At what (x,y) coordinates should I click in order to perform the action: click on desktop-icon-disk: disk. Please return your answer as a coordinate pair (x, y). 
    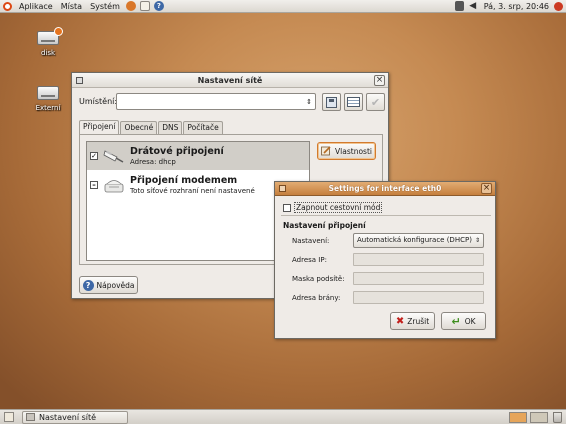
    Looking at the image, I should click on (48, 42).